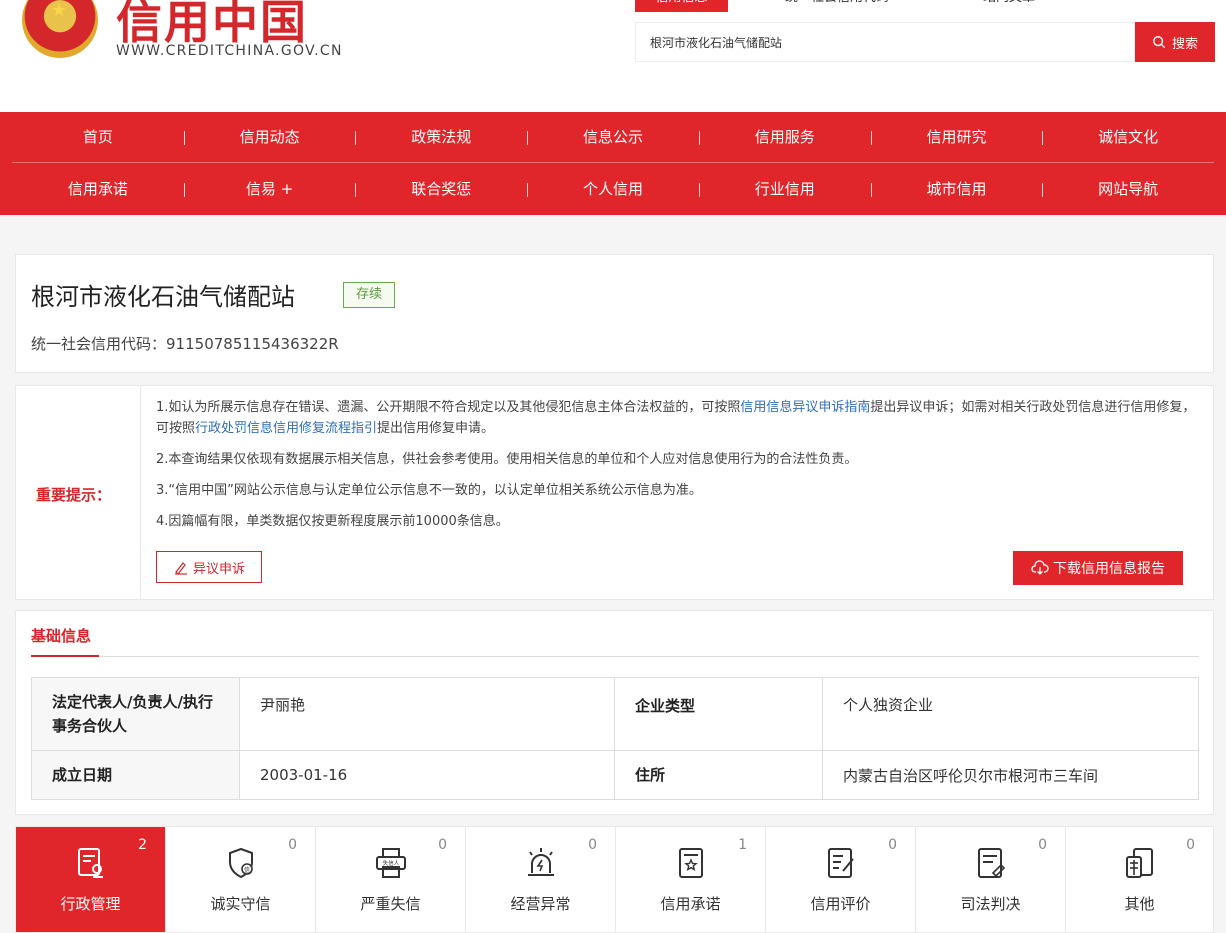 The width and height of the screenshot is (1226, 933). I want to click on tab-label: 信用评价, so click(840, 904).